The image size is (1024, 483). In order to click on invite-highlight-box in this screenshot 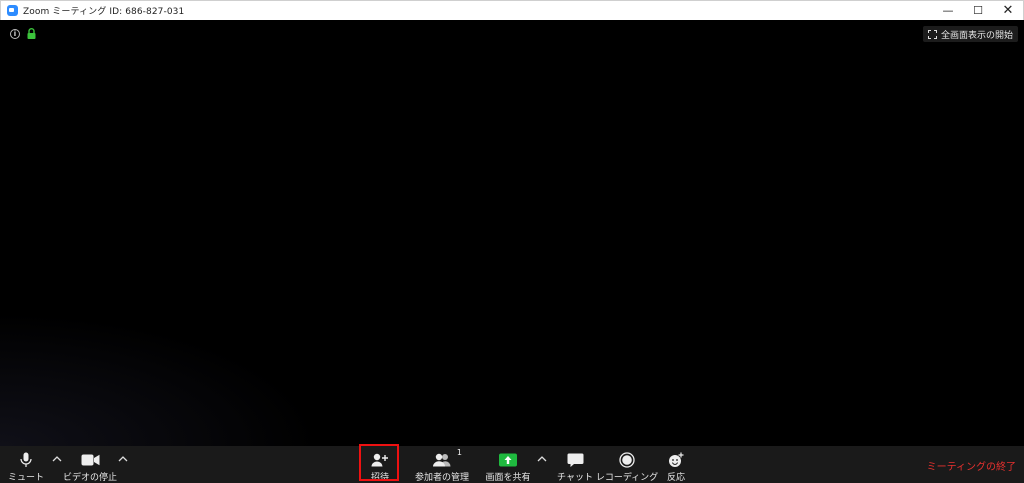, I will do `click(379, 462)`.